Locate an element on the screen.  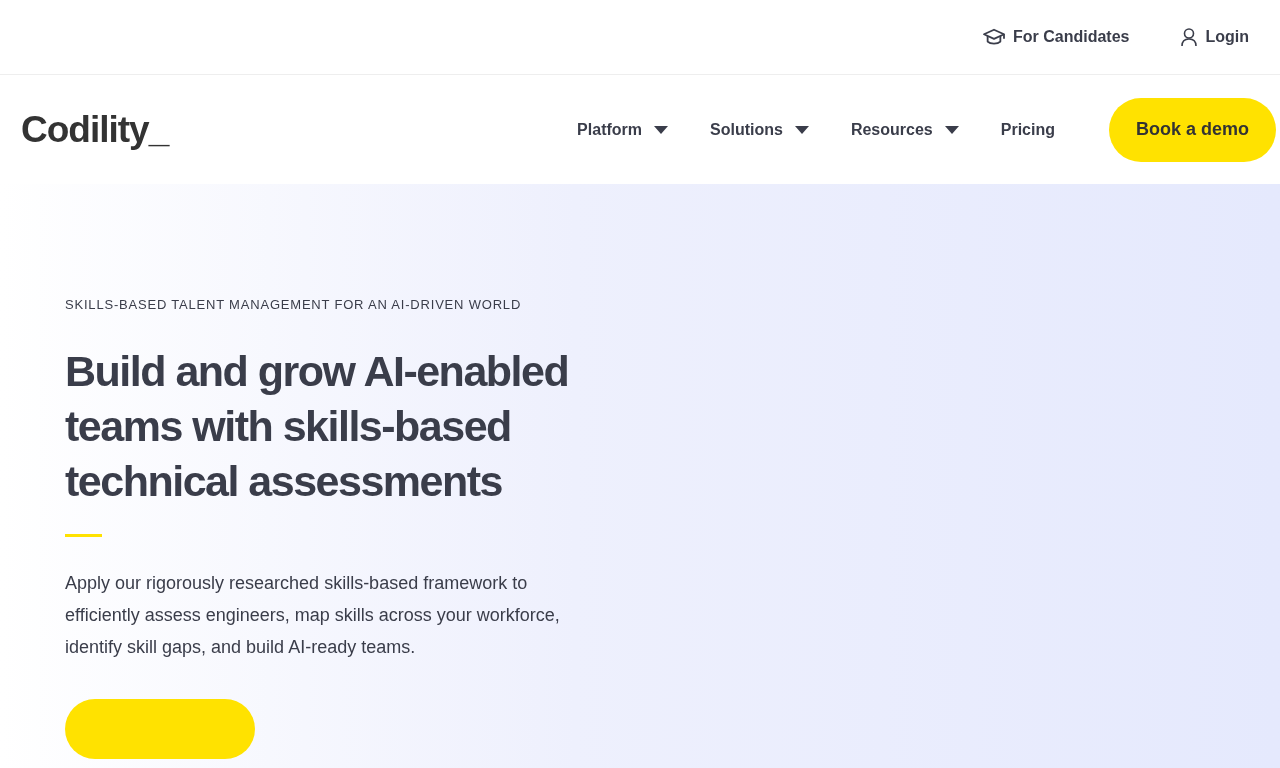
top-link: Login is located at coordinates (1215, 37).